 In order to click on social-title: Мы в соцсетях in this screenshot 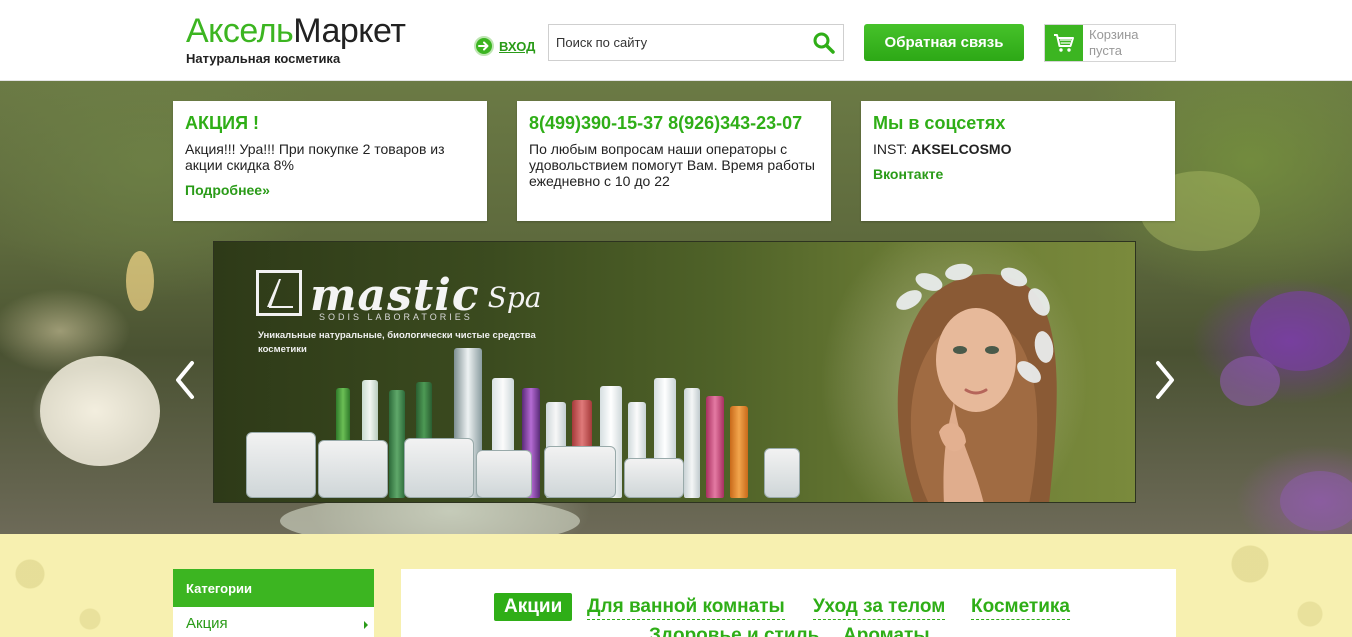, I will do `click(939, 123)`.